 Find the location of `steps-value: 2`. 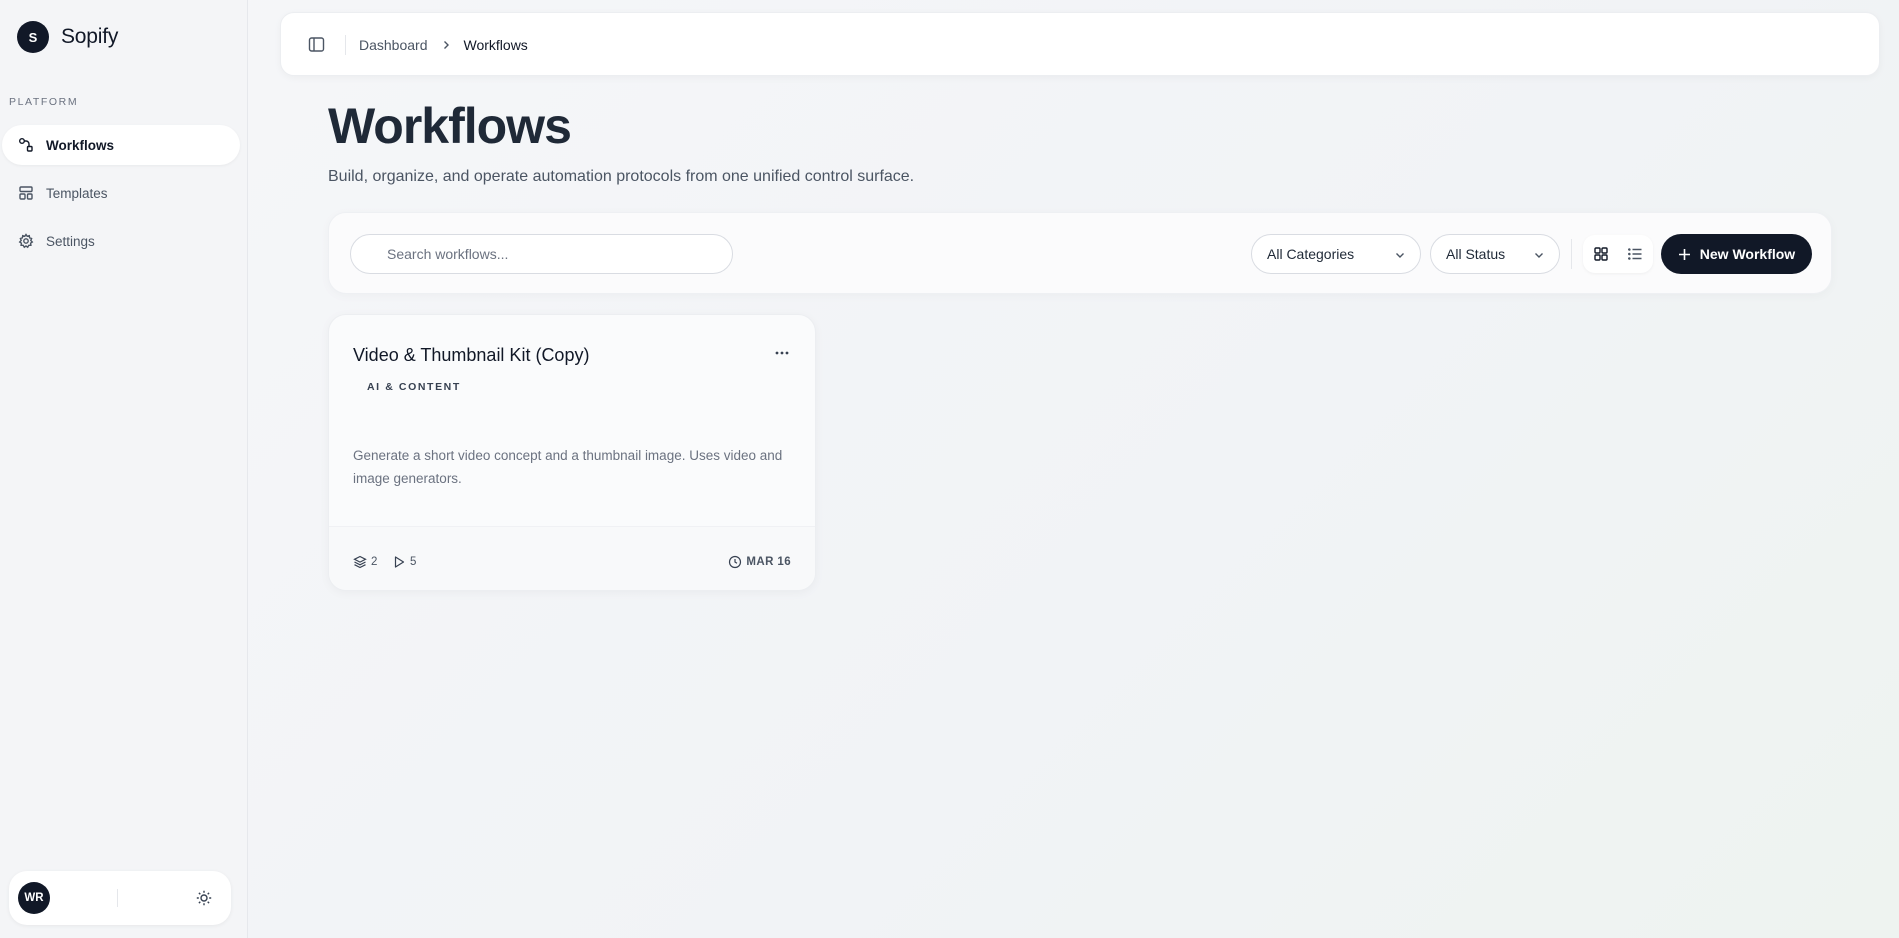

steps-value: 2 is located at coordinates (374, 562).